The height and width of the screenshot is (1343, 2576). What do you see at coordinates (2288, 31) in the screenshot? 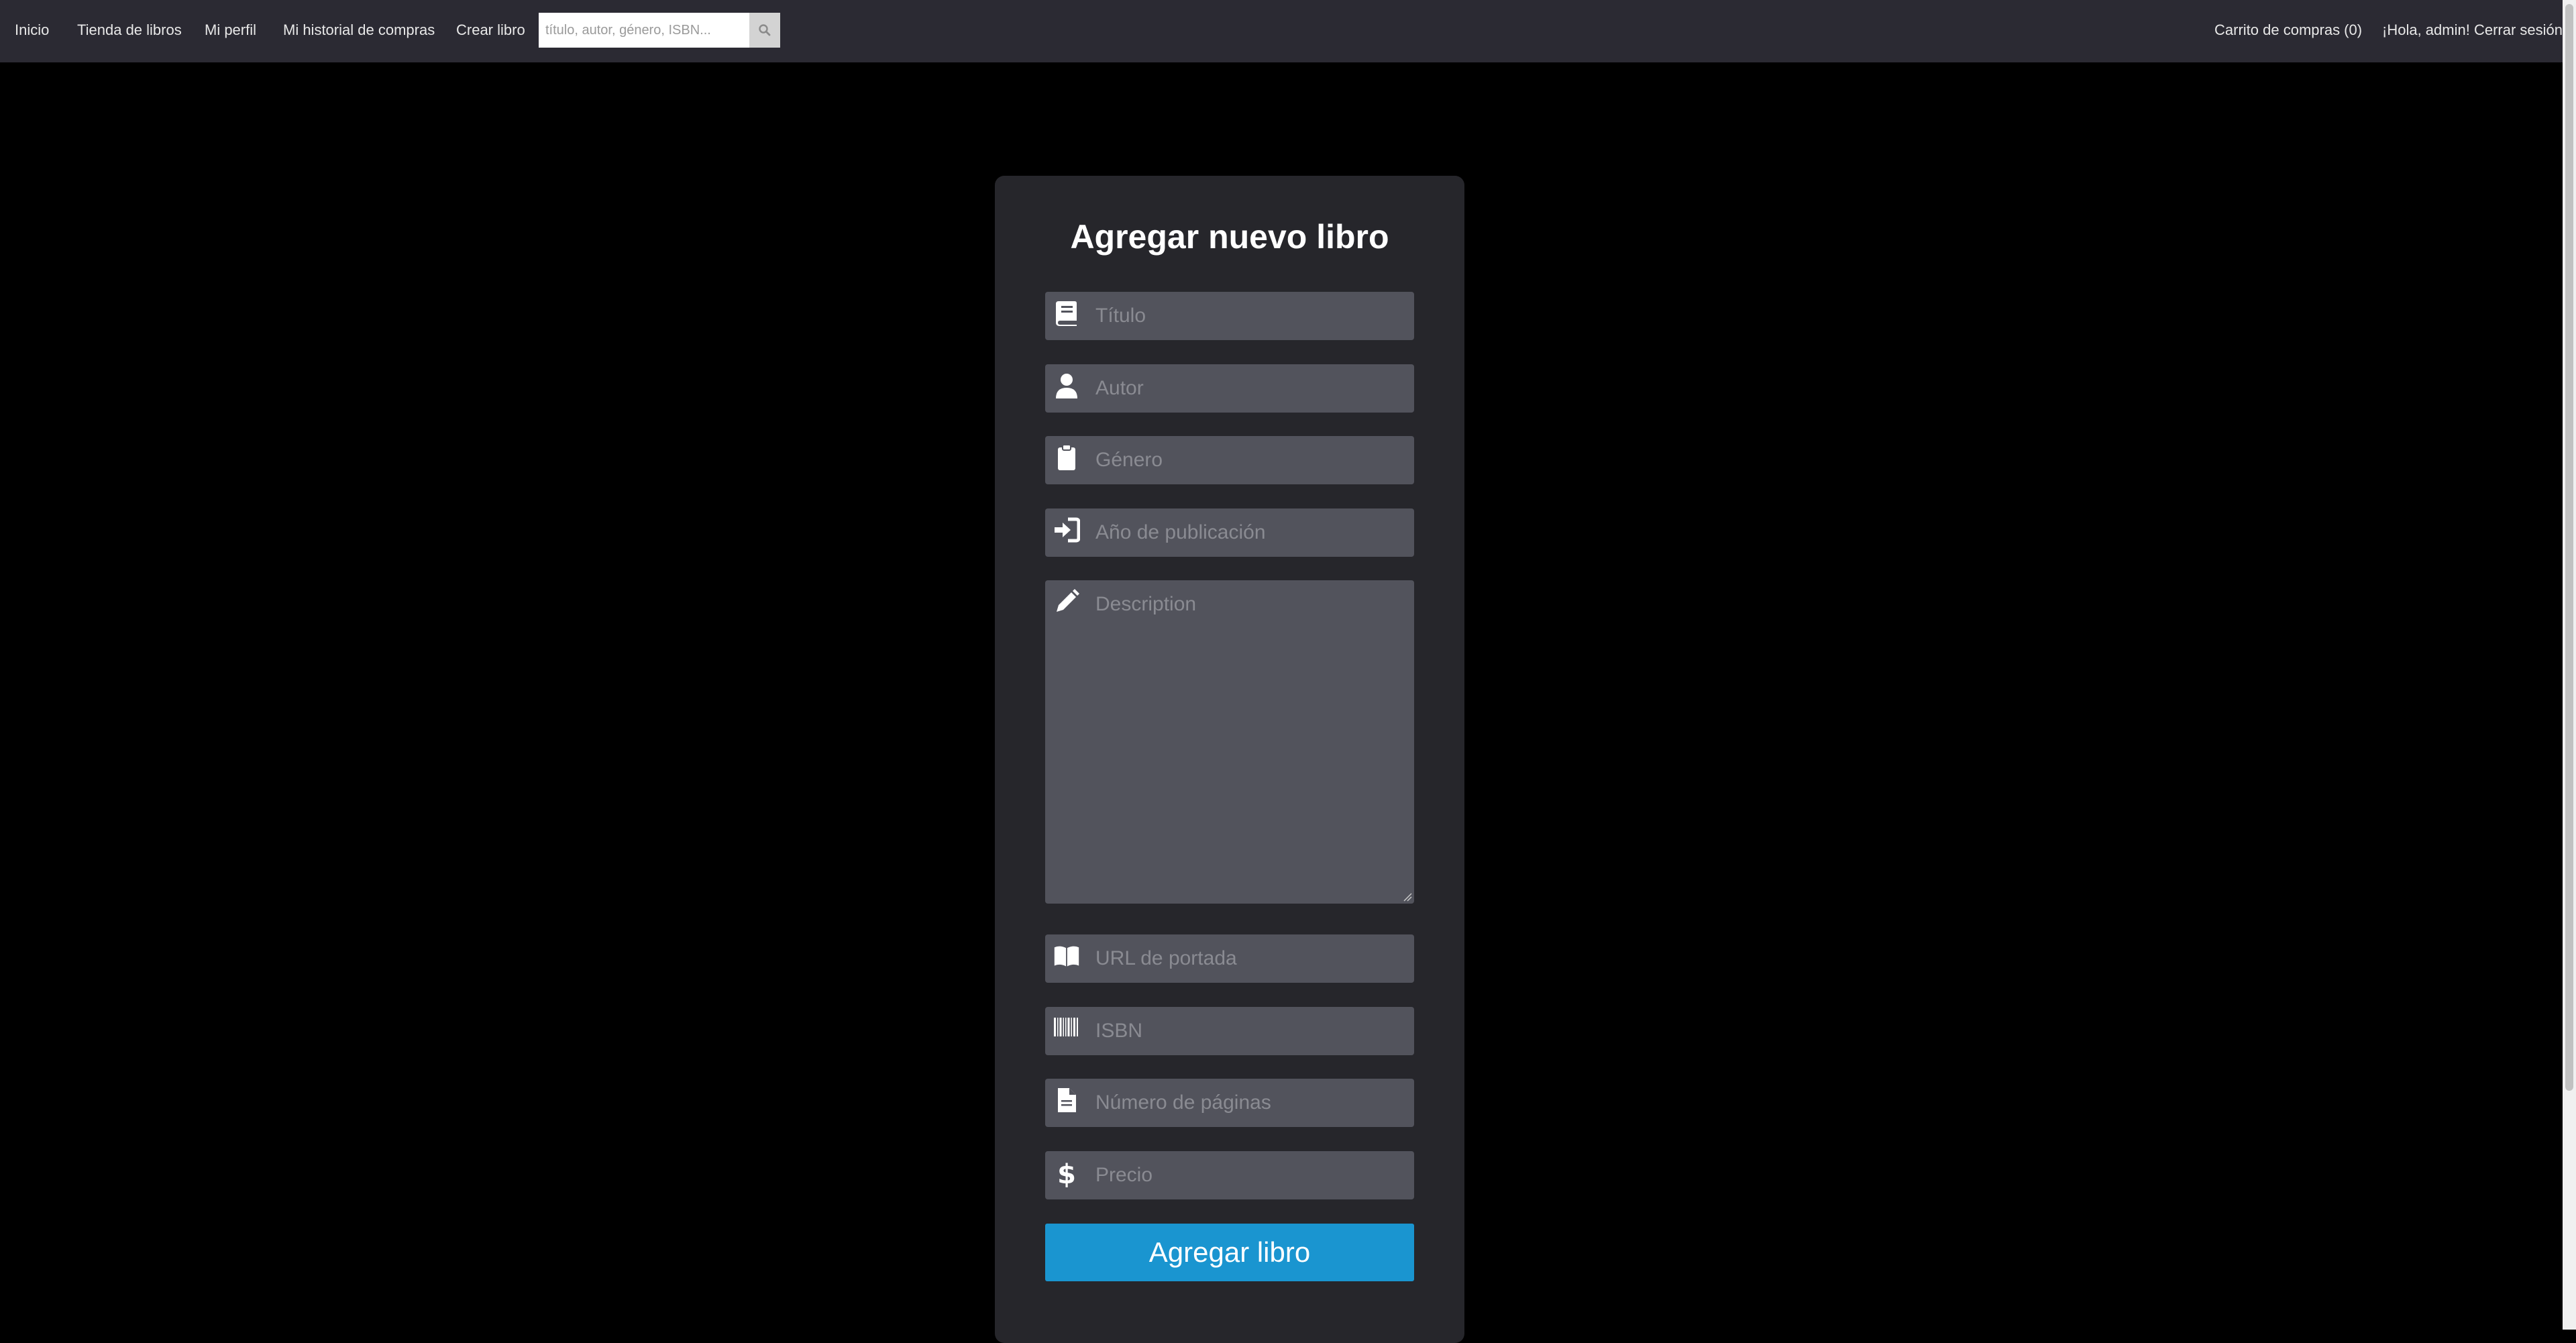
I see `nav-cart: Carrito de compras (0)` at bounding box center [2288, 31].